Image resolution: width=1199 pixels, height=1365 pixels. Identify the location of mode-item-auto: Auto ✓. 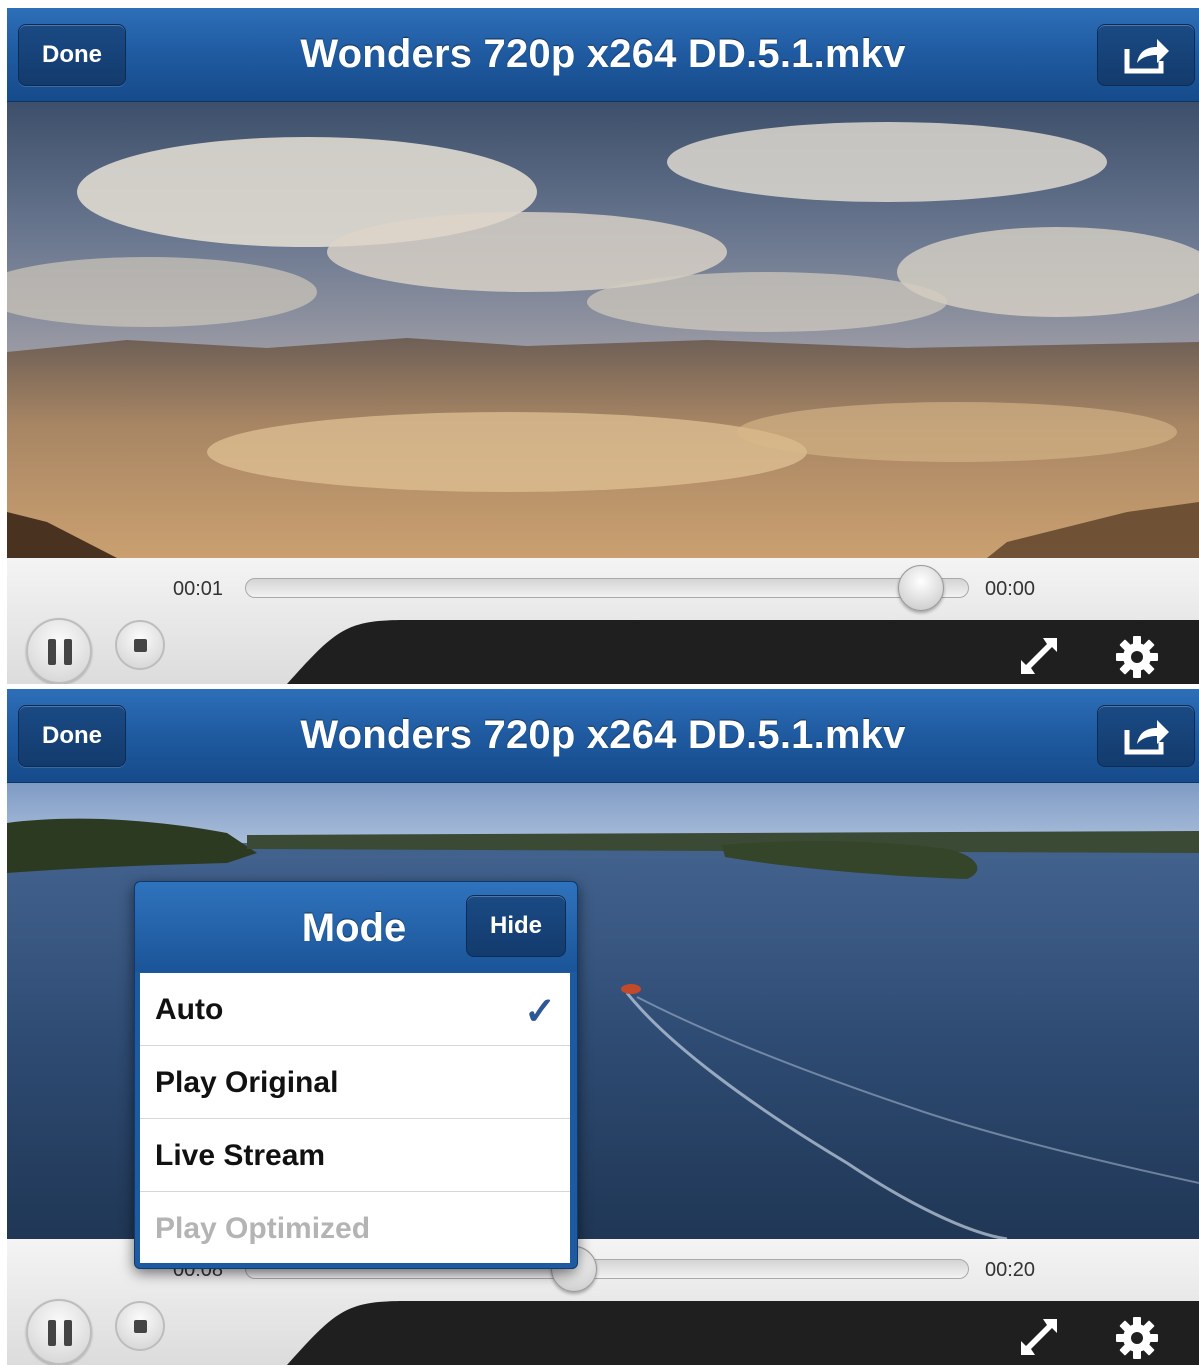
(355, 1009).